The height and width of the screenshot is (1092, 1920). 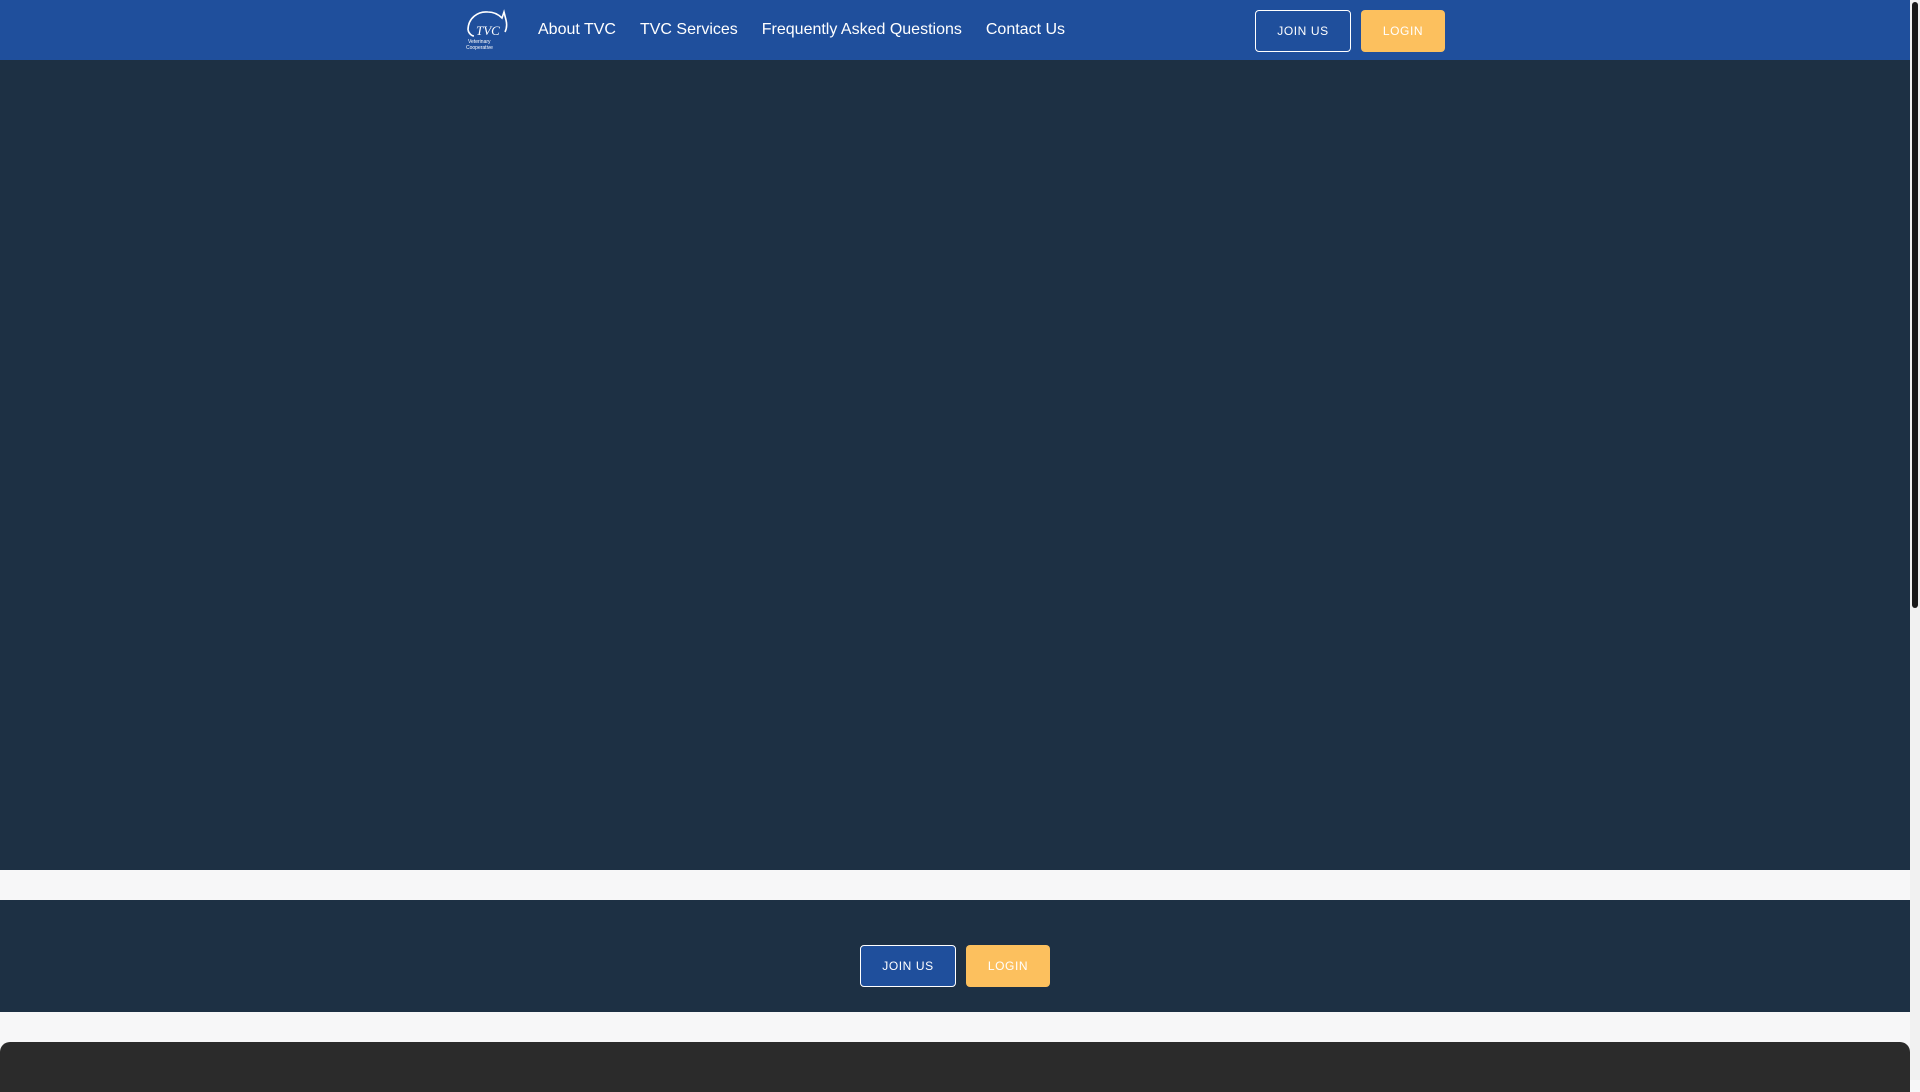 I want to click on login-button: LOGIN, so click(x=1403, y=31).